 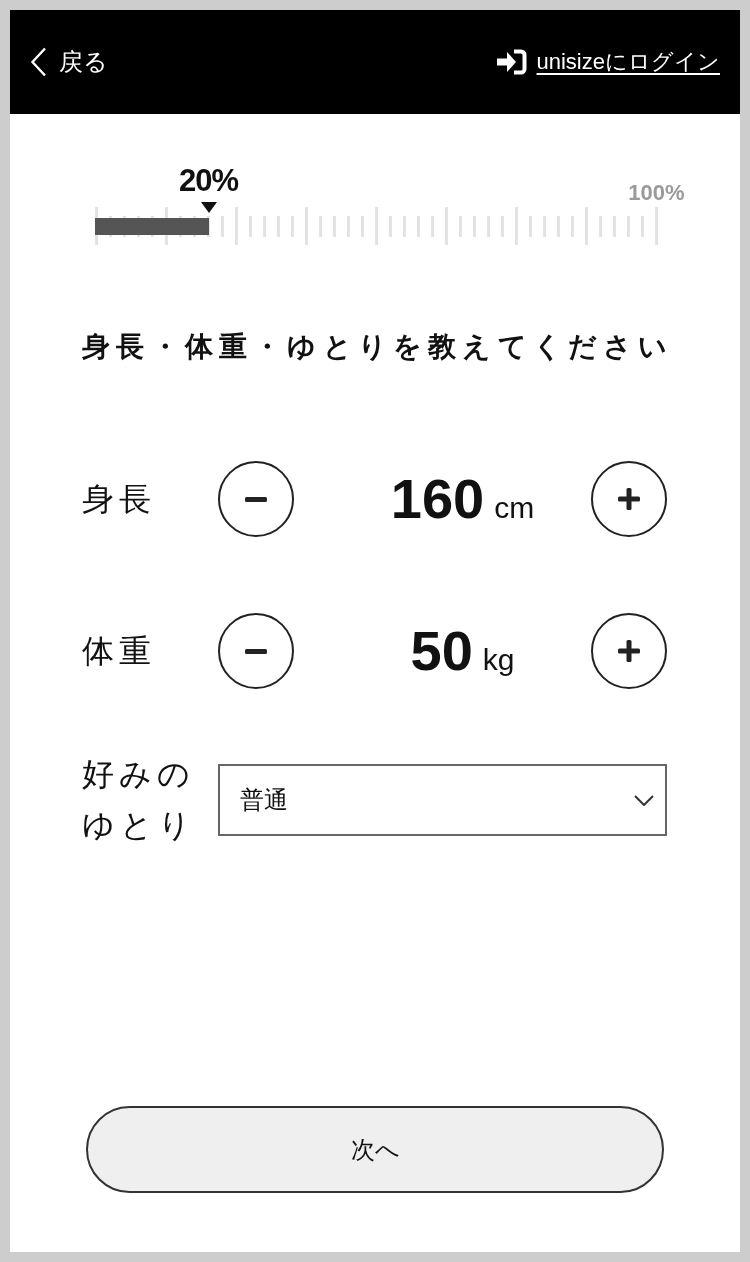 I want to click on chevron-down-icon, so click(x=644, y=800).